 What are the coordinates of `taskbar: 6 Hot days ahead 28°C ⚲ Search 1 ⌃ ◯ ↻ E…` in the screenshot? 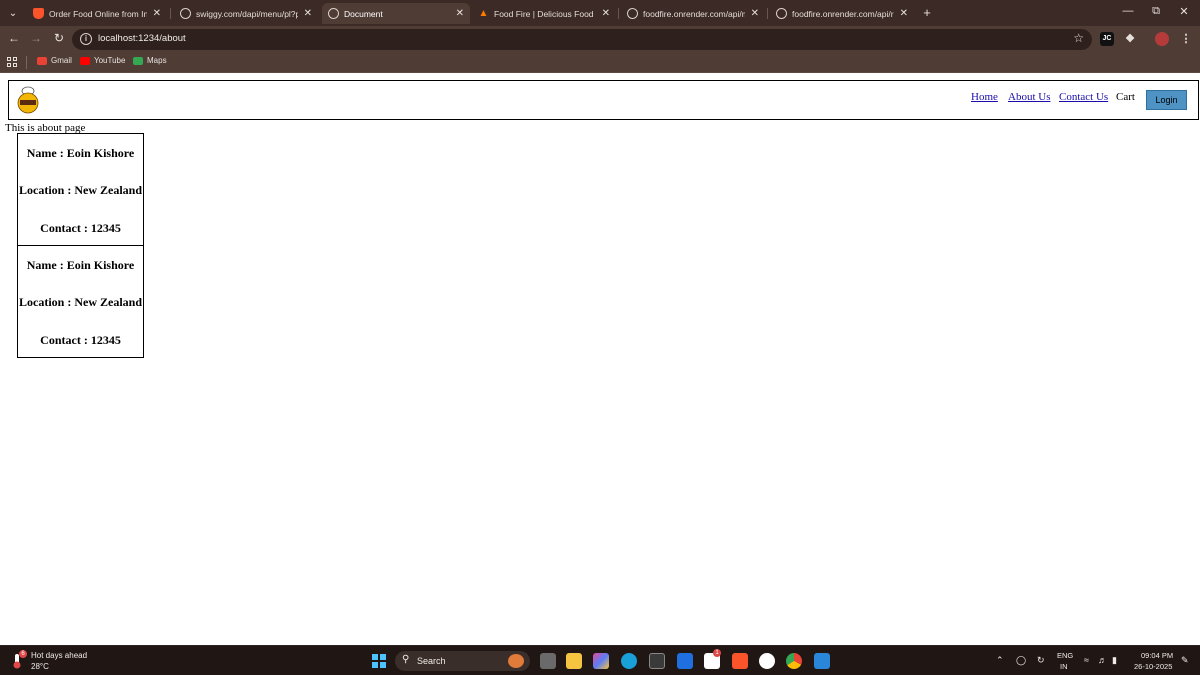 It's located at (600, 660).